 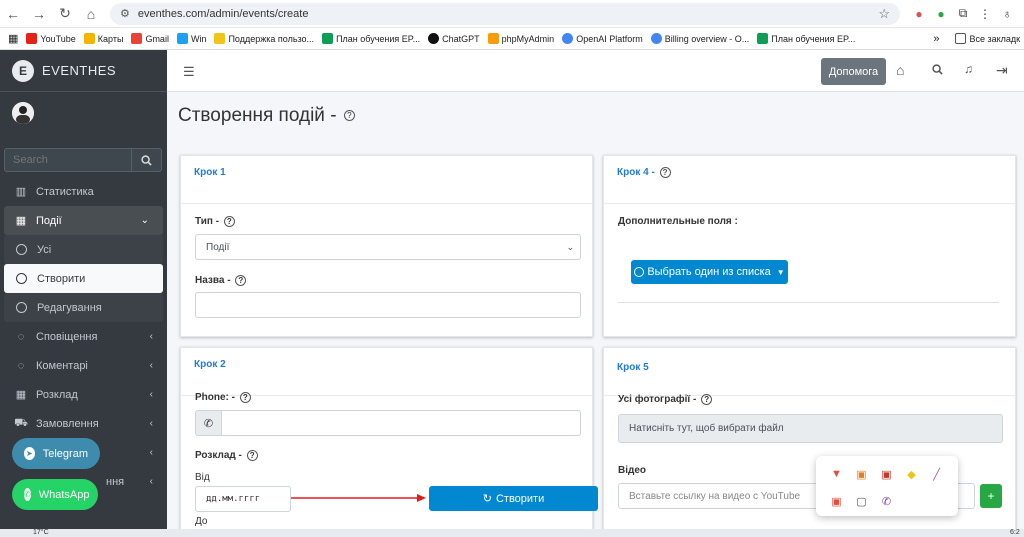 I want to click on help-button: Допомога, so click(x=853, y=71).